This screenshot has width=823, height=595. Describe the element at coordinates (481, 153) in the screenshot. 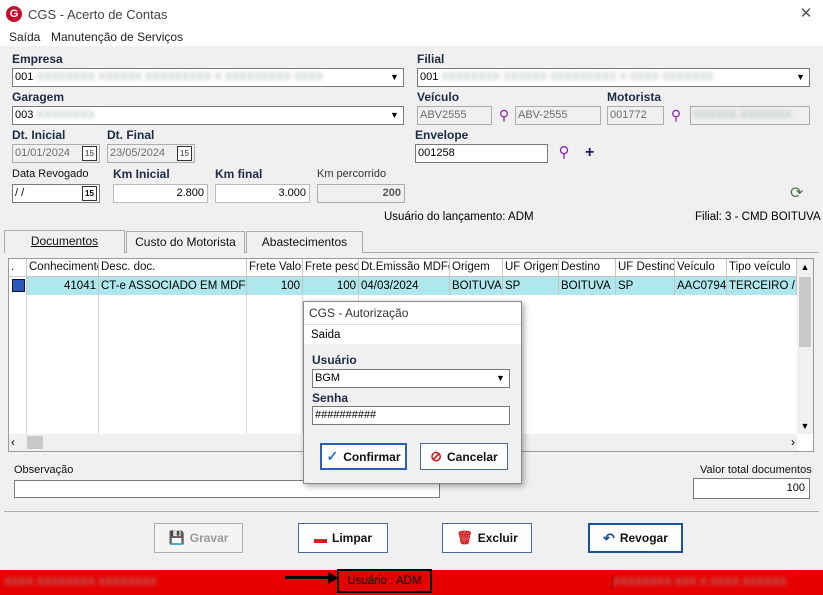

I see `envelope-field: 001258` at that location.